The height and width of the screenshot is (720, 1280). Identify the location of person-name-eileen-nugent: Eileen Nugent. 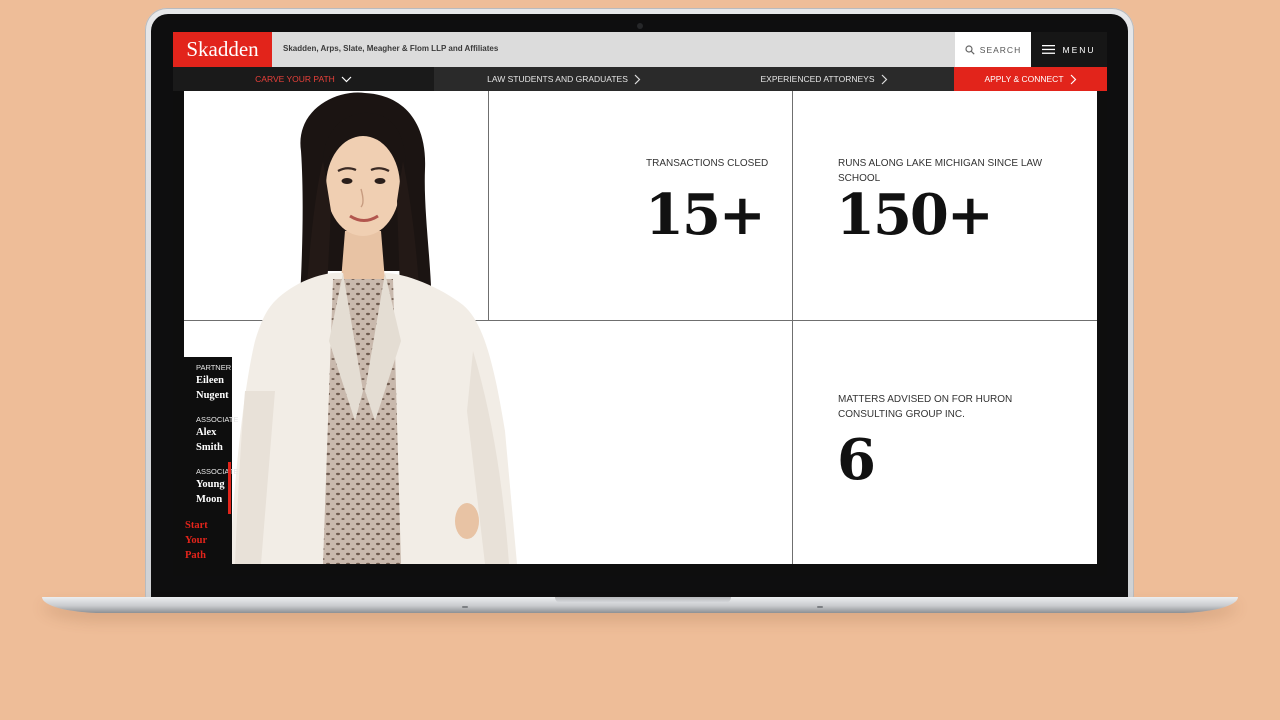
(217, 388).